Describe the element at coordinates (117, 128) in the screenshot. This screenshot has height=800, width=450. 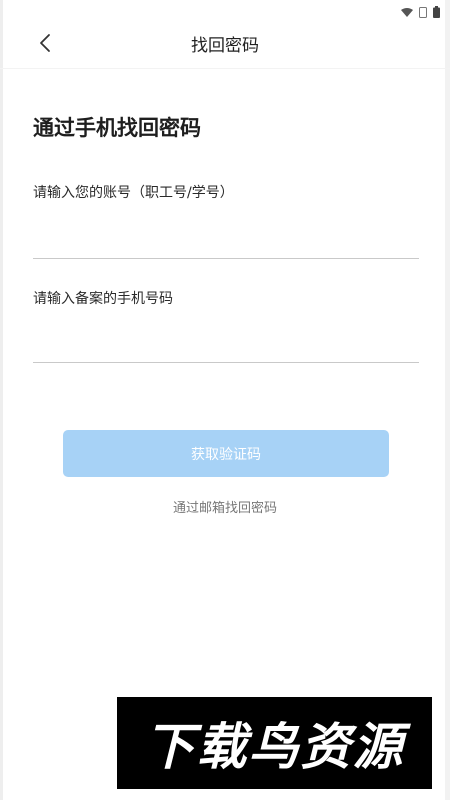
I see `form-heading: 通过手机找回密码` at that location.